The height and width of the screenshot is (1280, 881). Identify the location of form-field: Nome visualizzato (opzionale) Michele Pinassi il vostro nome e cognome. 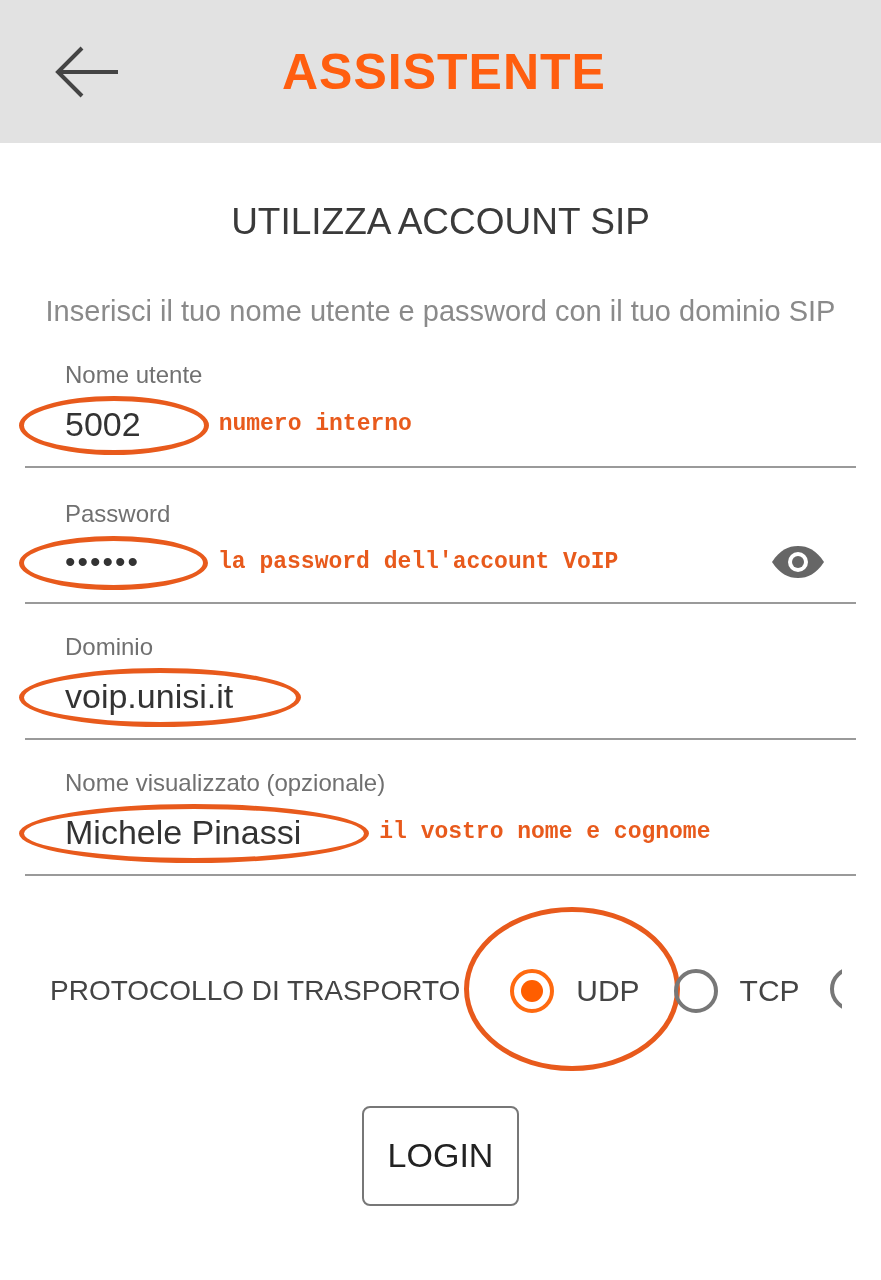
(440, 807).